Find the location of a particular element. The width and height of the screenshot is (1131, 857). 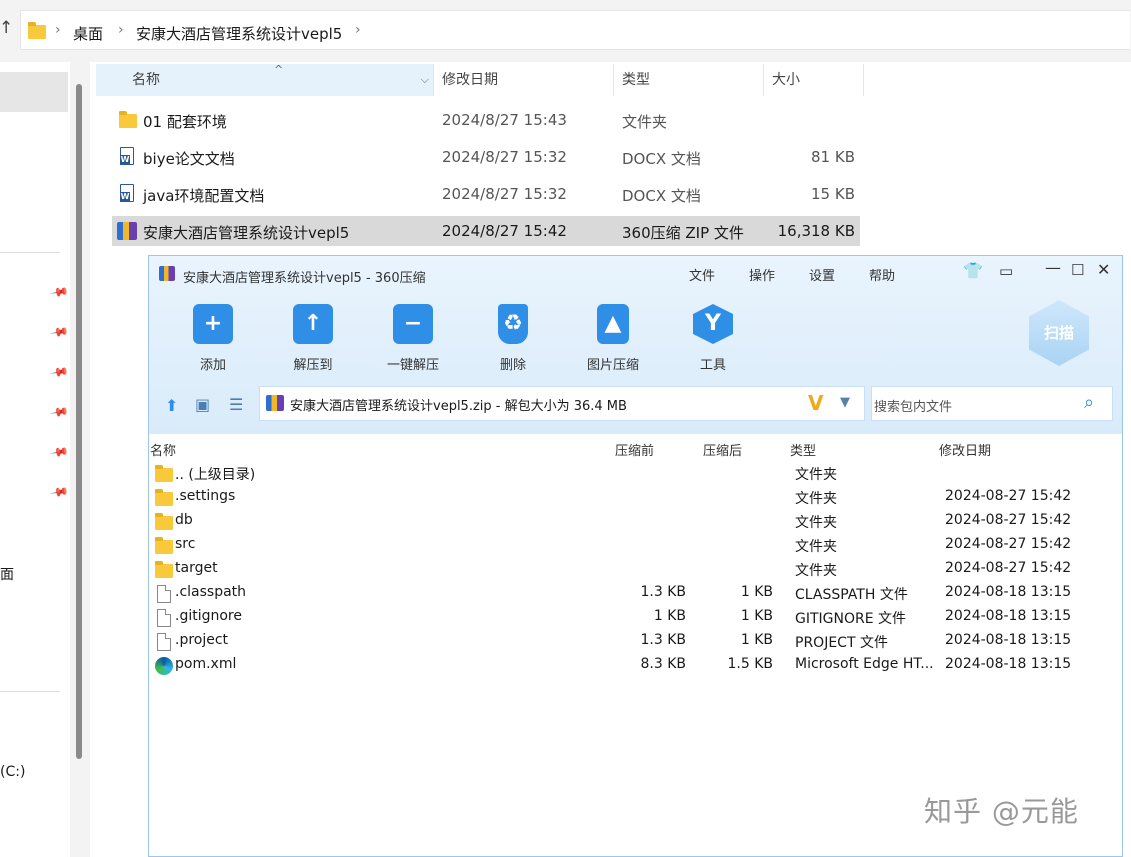

close-icon: ✕ is located at coordinates (1103, 269).